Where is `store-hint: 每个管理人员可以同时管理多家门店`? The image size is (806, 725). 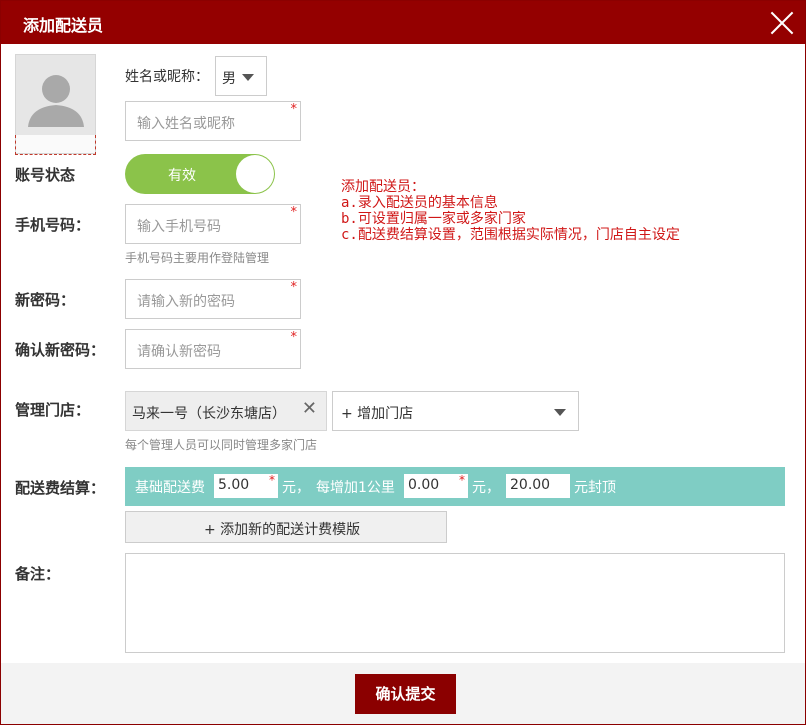
store-hint: 每个管理人员可以同时管理多家门店 is located at coordinates (221, 445).